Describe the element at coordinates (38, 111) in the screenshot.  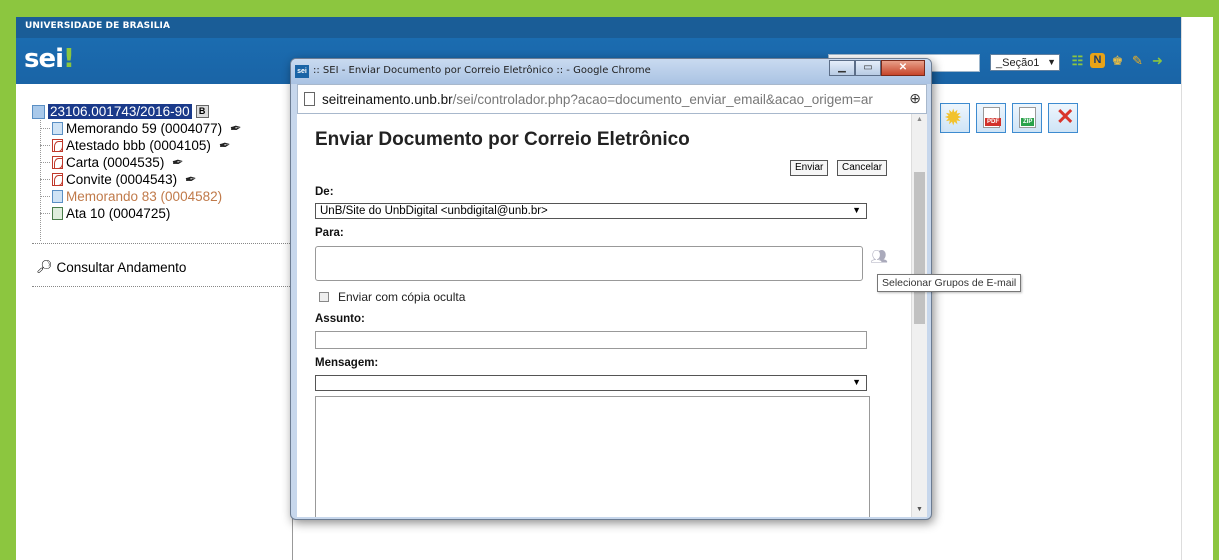
I see `folder-icon` at that location.